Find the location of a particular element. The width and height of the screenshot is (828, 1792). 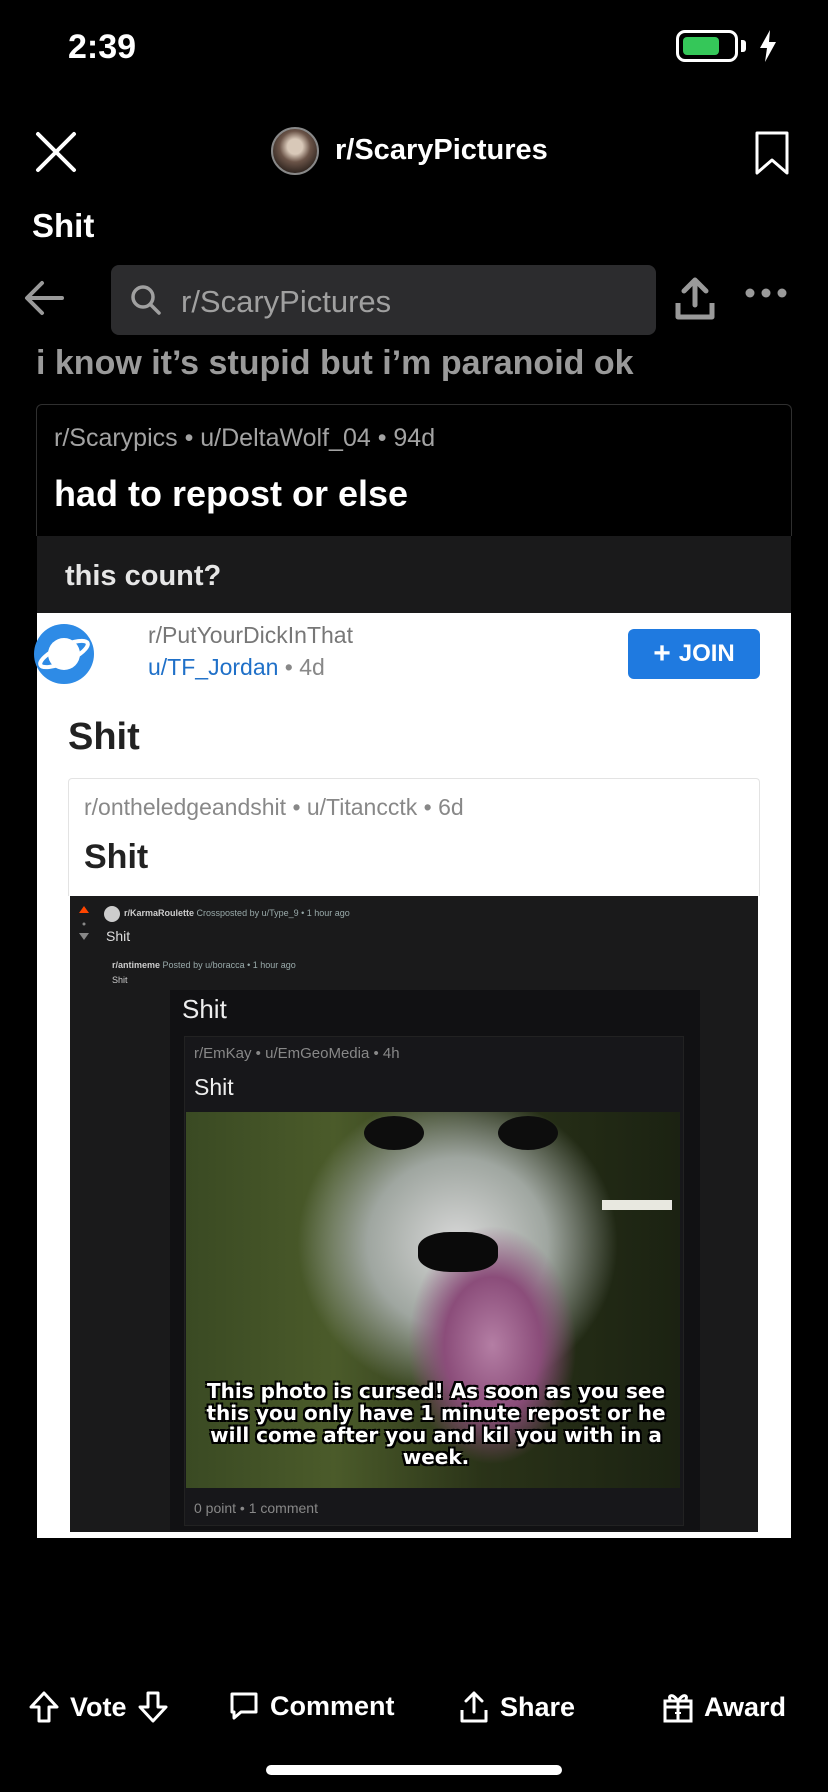

nested-post-2-title: Shit is located at coordinates (204, 1009).